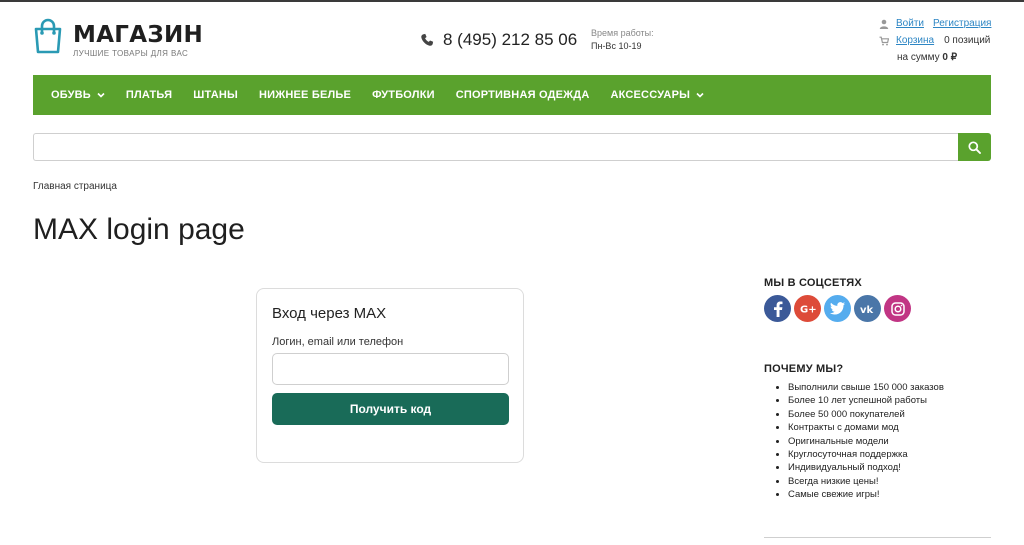 The width and height of the screenshot is (1024, 545). What do you see at coordinates (910, 23) in the screenshot?
I see `login-link: Войти` at bounding box center [910, 23].